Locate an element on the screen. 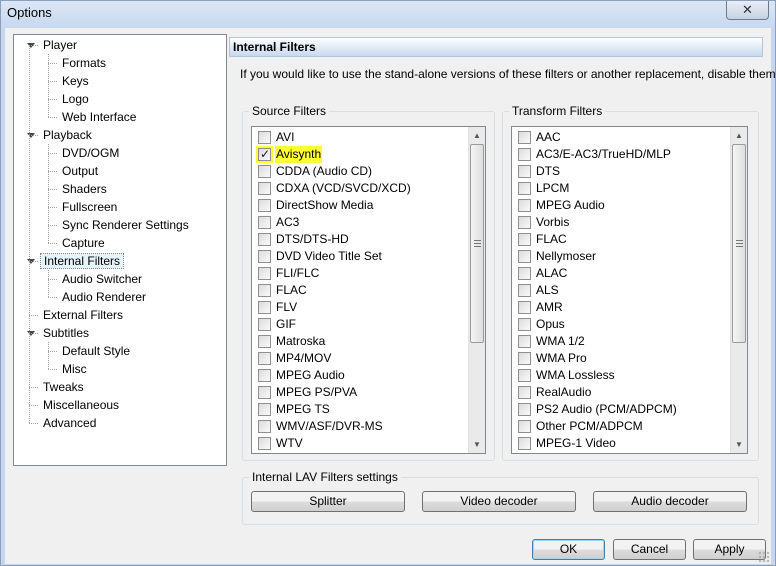 The height and width of the screenshot is (566, 776). filter-item-als: ALS is located at coordinates (620, 290).